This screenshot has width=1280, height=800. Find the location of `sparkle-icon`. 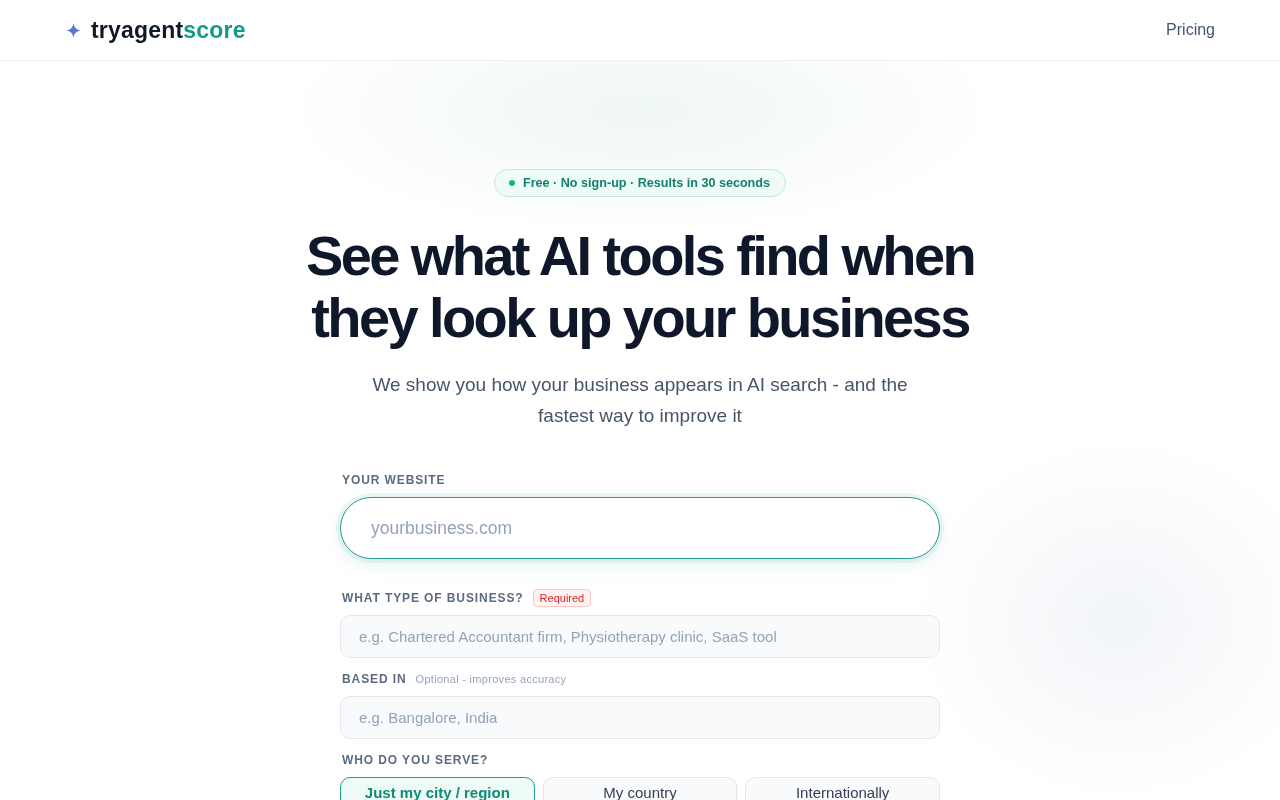

sparkle-icon is located at coordinates (73, 30).